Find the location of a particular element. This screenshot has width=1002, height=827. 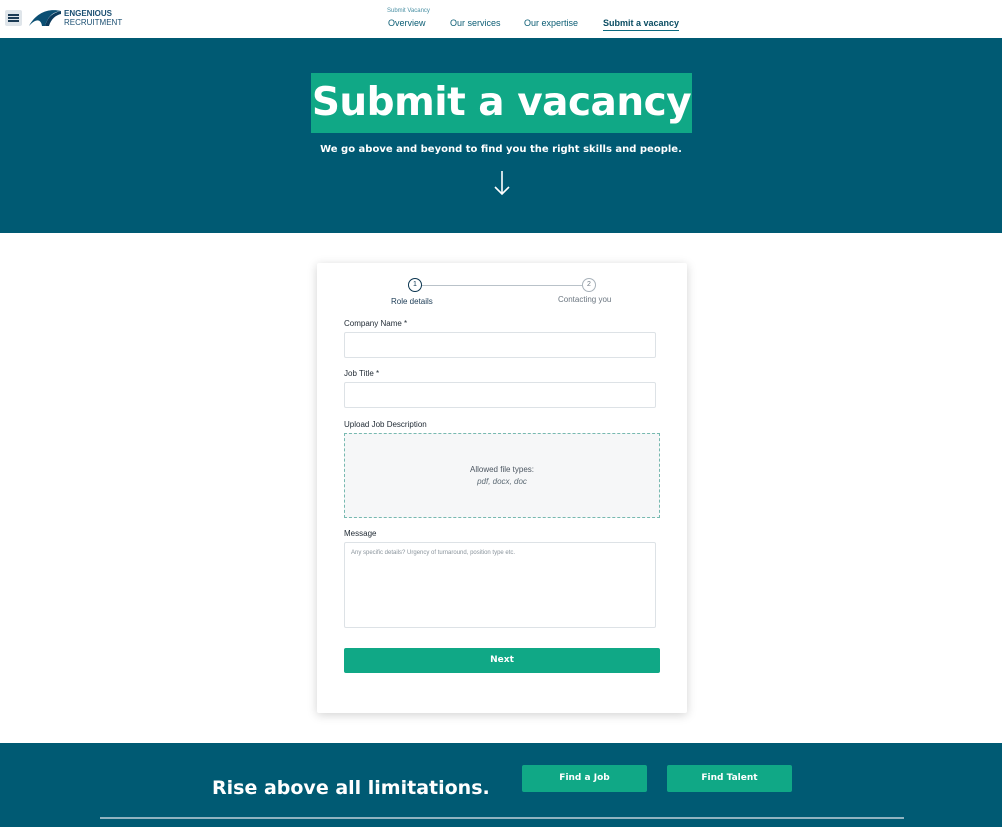

hamburger-menu-icon is located at coordinates (13, 18).